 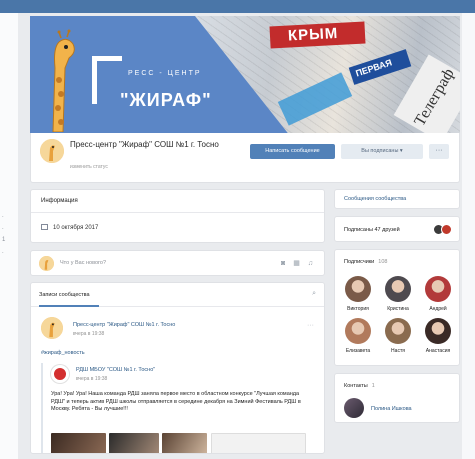 What do you see at coordinates (359, 262) in the screenshot?
I see `subscribers-label: Подписчики` at bounding box center [359, 262].